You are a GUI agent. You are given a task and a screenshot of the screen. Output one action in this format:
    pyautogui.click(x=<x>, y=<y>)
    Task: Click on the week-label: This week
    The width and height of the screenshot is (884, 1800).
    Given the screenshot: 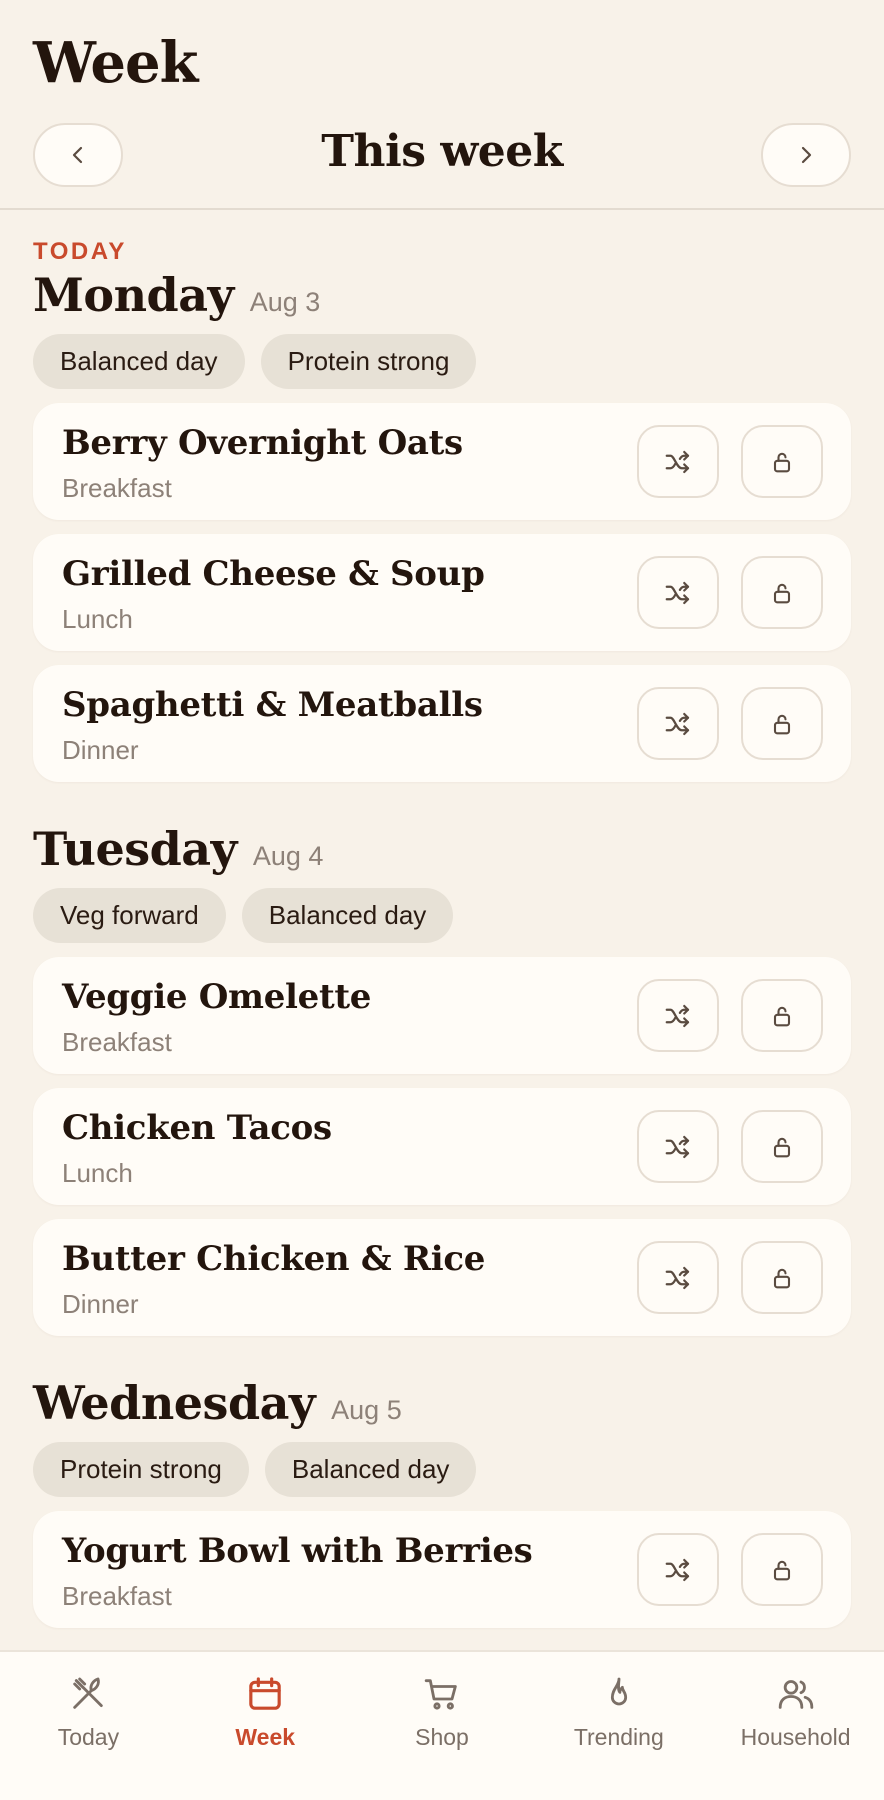 What is the action you would take?
    pyautogui.click(x=442, y=151)
    